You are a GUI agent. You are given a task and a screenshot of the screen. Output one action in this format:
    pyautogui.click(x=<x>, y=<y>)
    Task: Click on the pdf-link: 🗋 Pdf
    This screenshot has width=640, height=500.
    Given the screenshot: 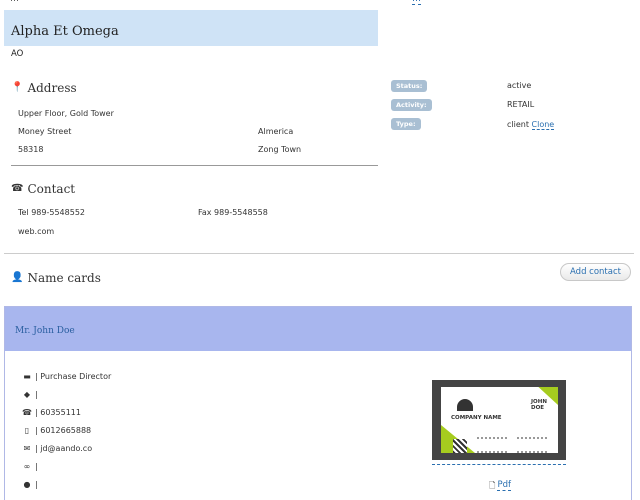 What is the action you would take?
    pyautogui.click(x=500, y=485)
    